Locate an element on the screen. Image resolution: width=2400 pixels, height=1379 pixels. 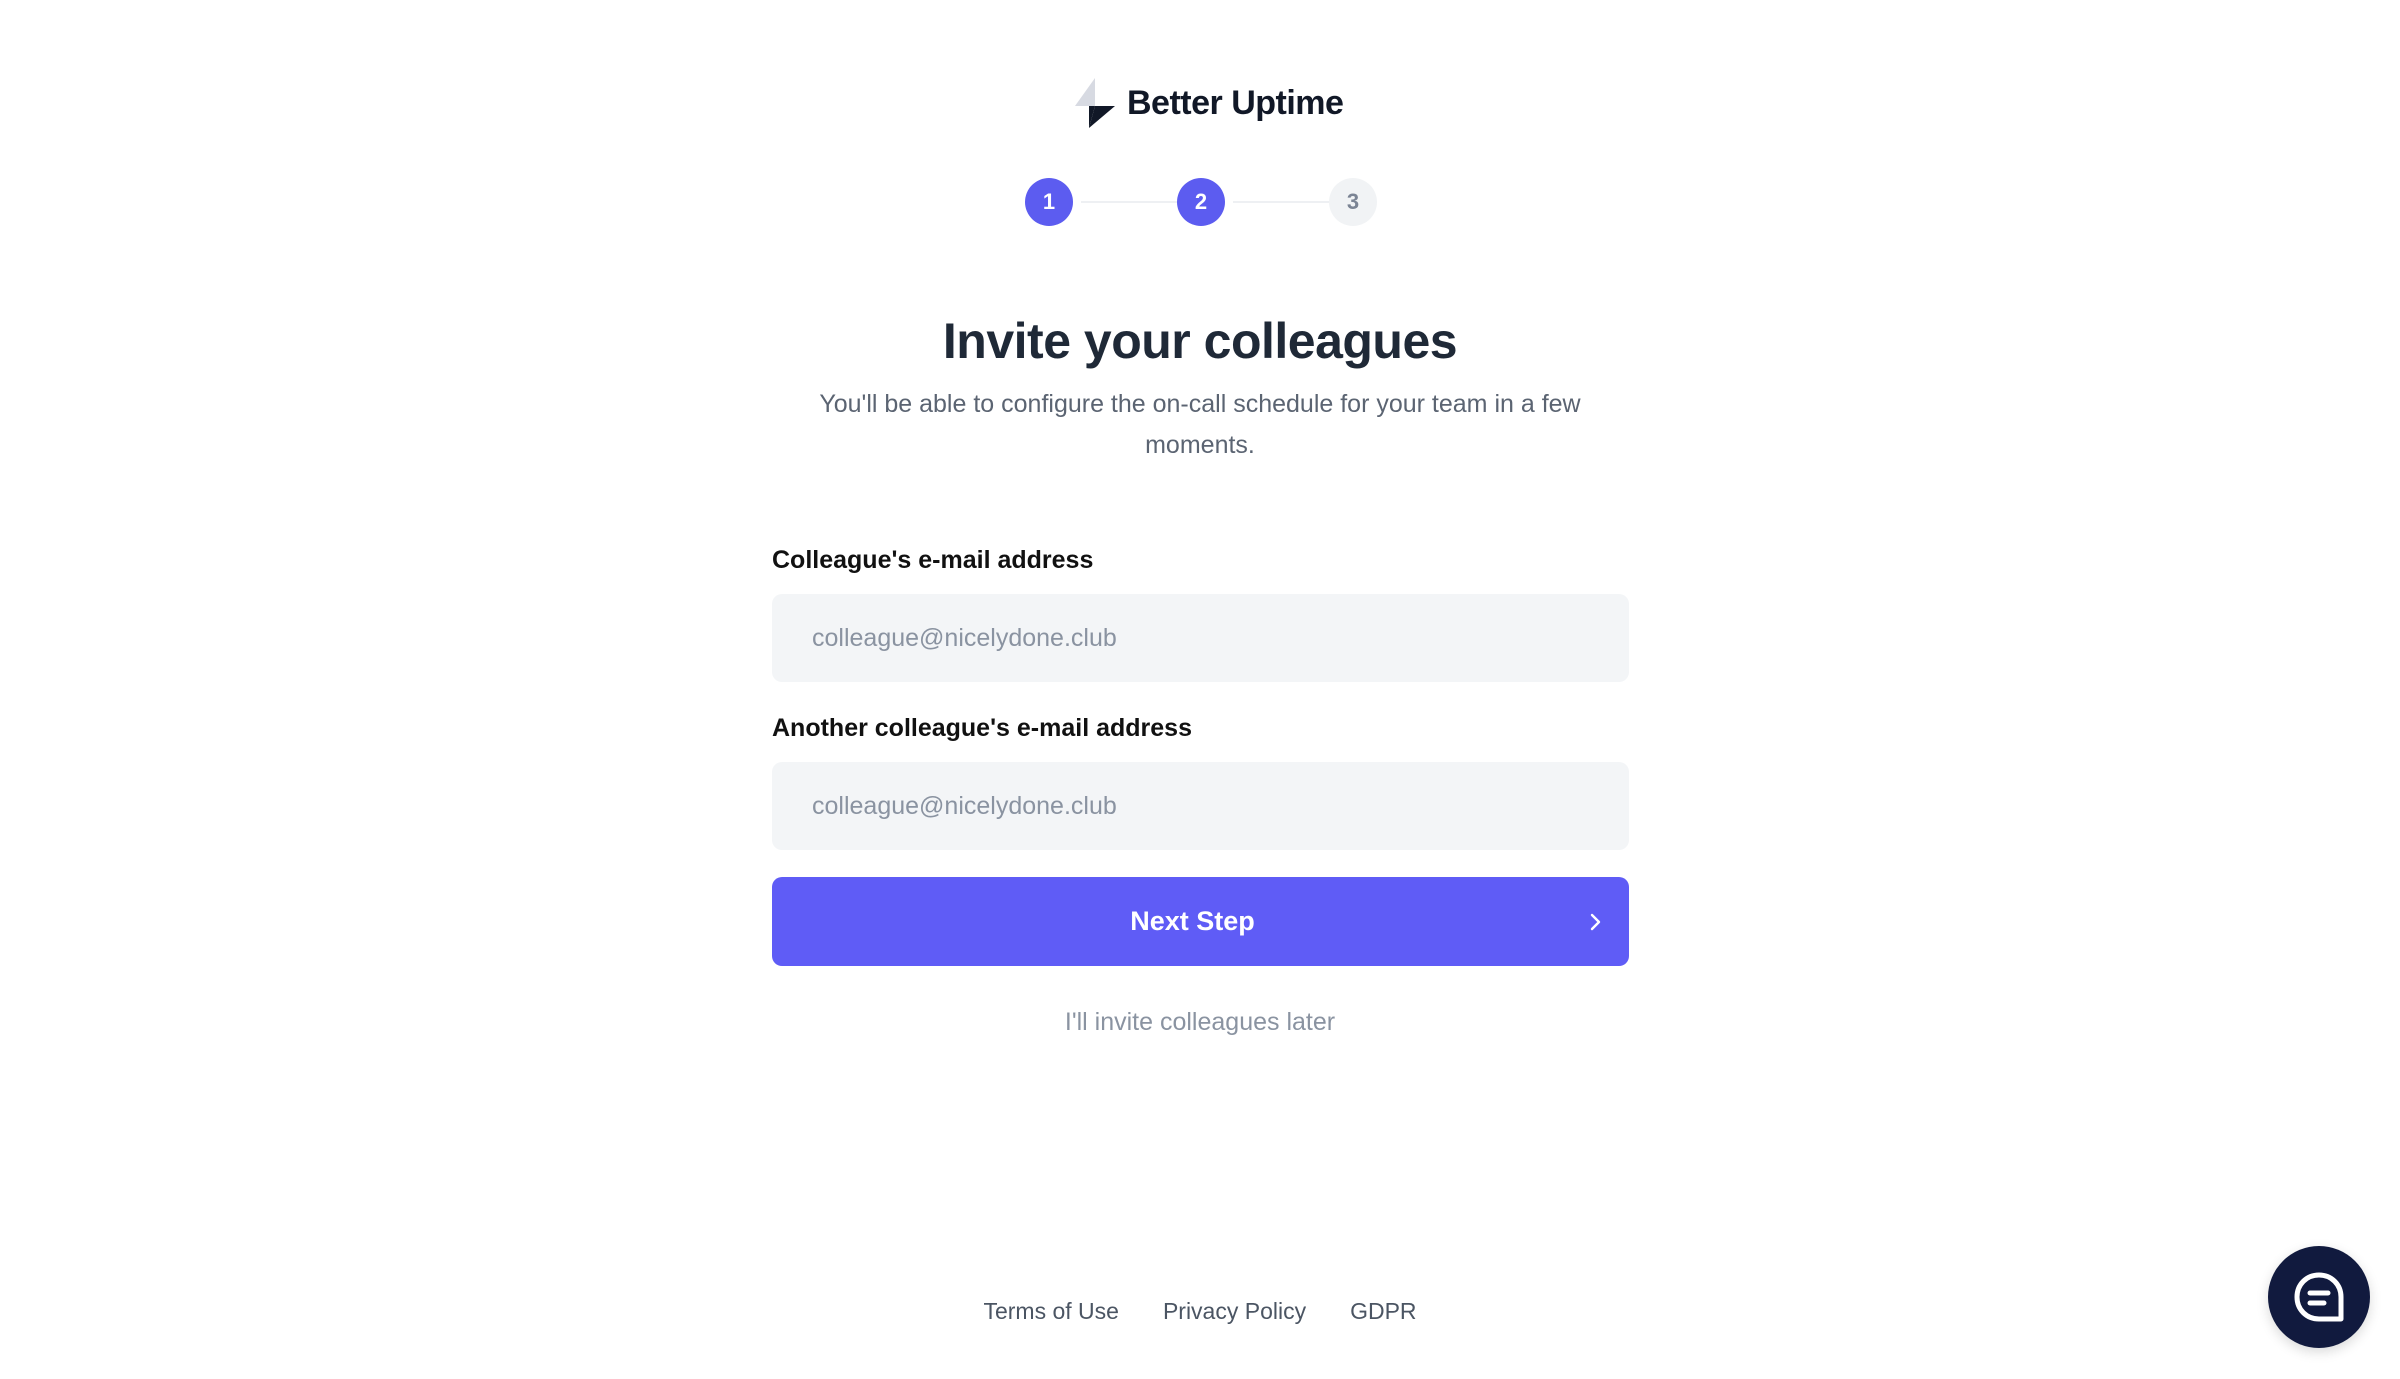
invite-later-link: I'll invite colleagues later is located at coordinates (1200, 1022).